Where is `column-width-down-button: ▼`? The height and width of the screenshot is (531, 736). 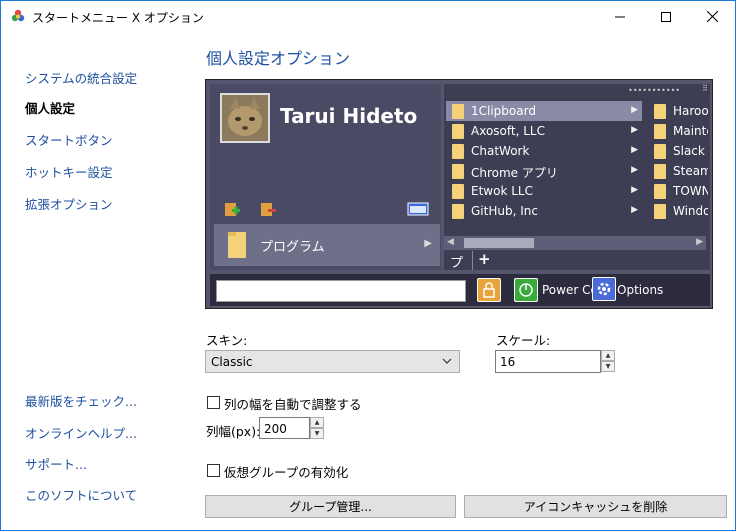
column-width-down-button: ▼ is located at coordinates (317, 433).